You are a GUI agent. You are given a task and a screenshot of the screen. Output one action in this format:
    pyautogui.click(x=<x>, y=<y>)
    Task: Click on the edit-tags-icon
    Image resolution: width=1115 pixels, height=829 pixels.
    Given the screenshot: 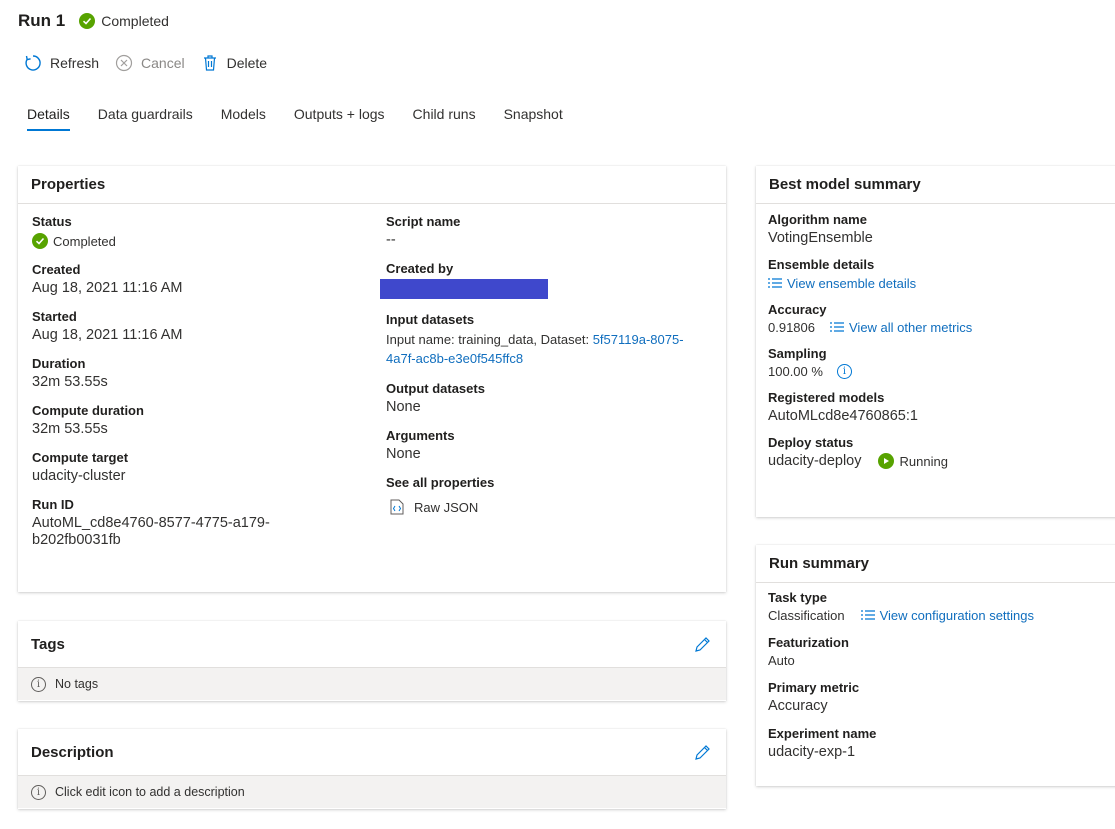 What is the action you would take?
    pyautogui.click(x=702, y=644)
    